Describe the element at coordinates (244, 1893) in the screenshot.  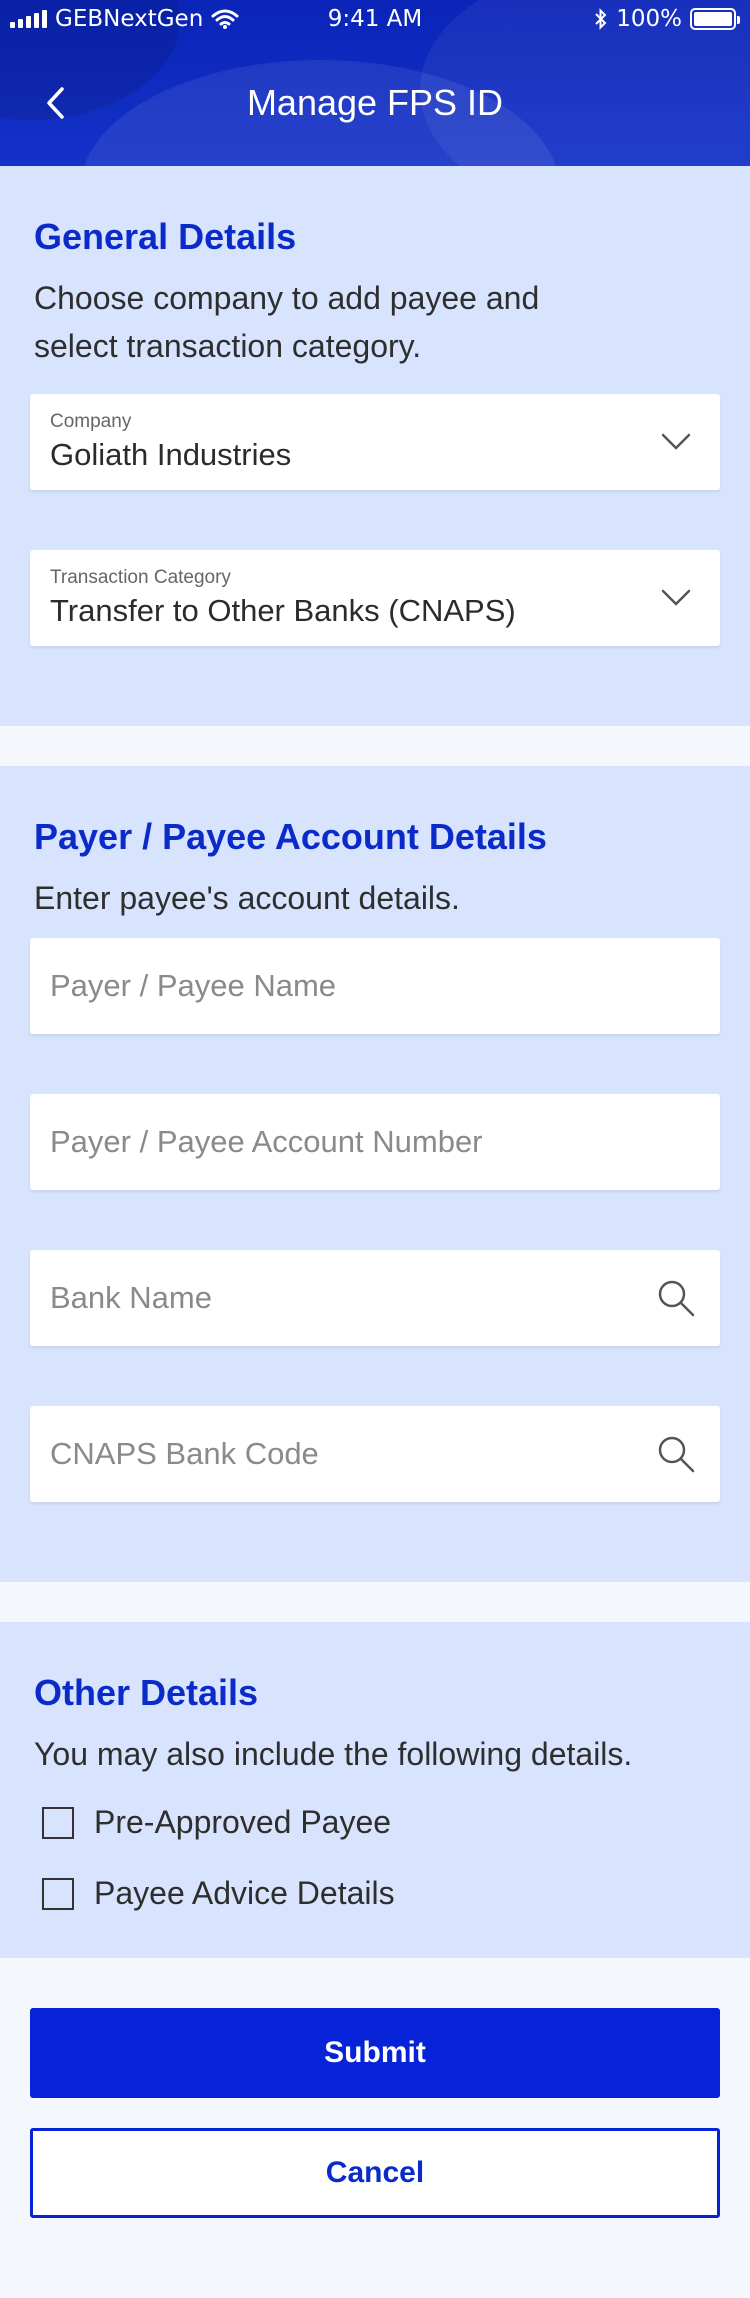
I see `checkbox-label: Payee Advice Details` at that location.